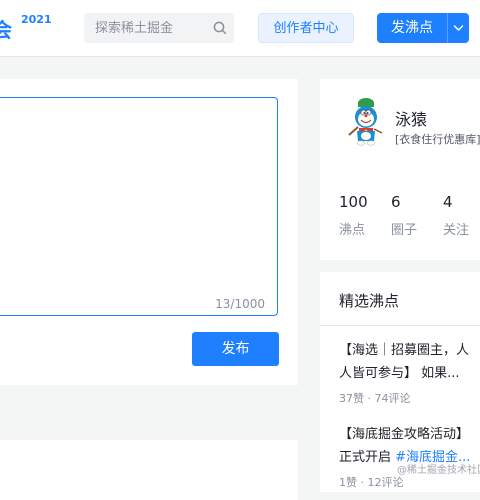 The width and height of the screenshot is (480, 500). I want to click on char-counter: 13/1000, so click(240, 304).